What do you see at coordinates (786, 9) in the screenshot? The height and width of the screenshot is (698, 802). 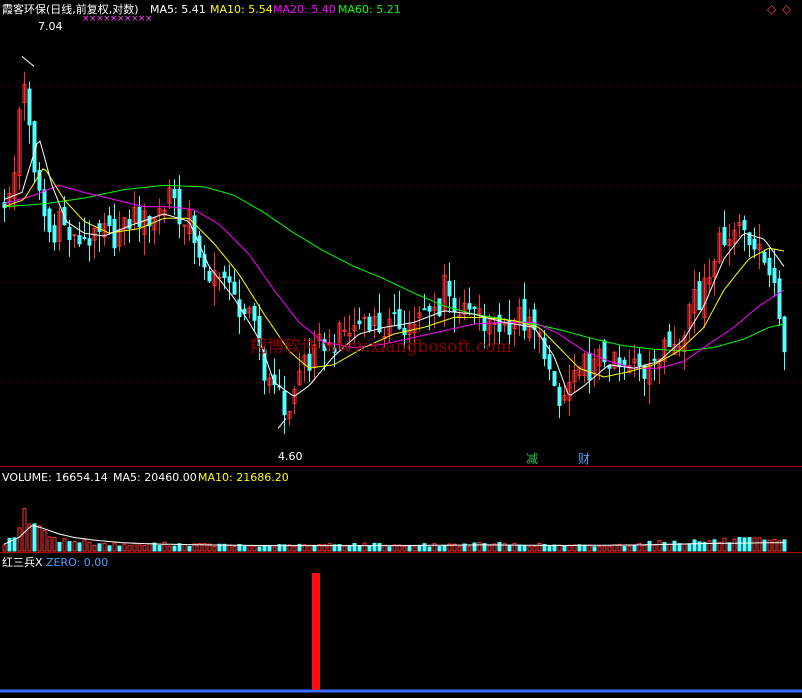 I see `chart-control-icon-right: ◇` at bounding box center [786, 9].